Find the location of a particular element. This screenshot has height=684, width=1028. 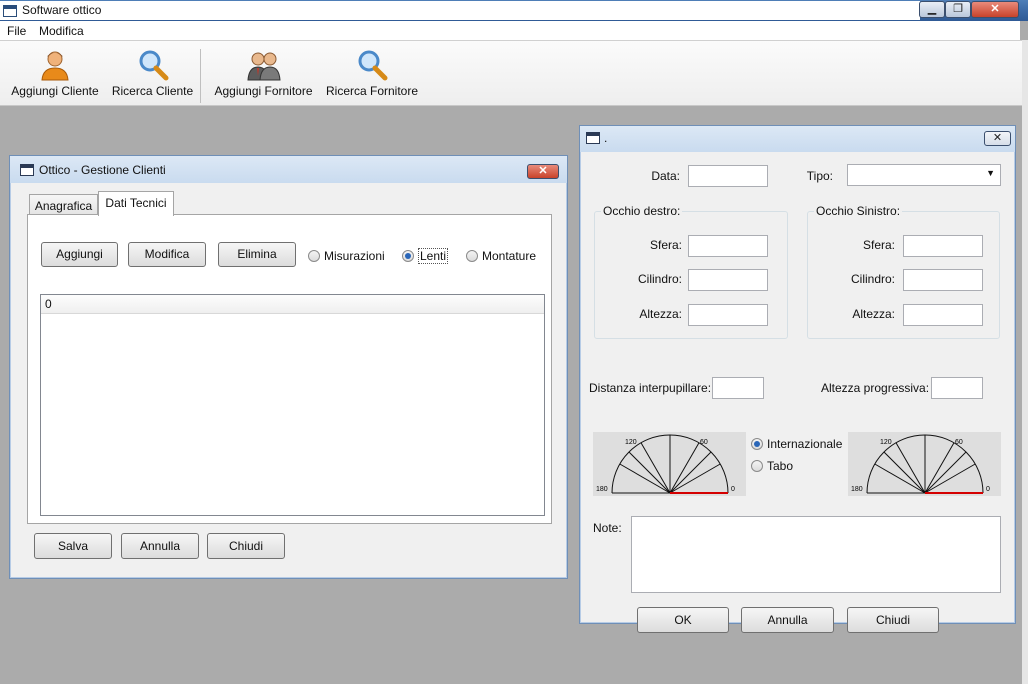

search-client-label: Ricerca Cliente is located at coordinates (152, 91).